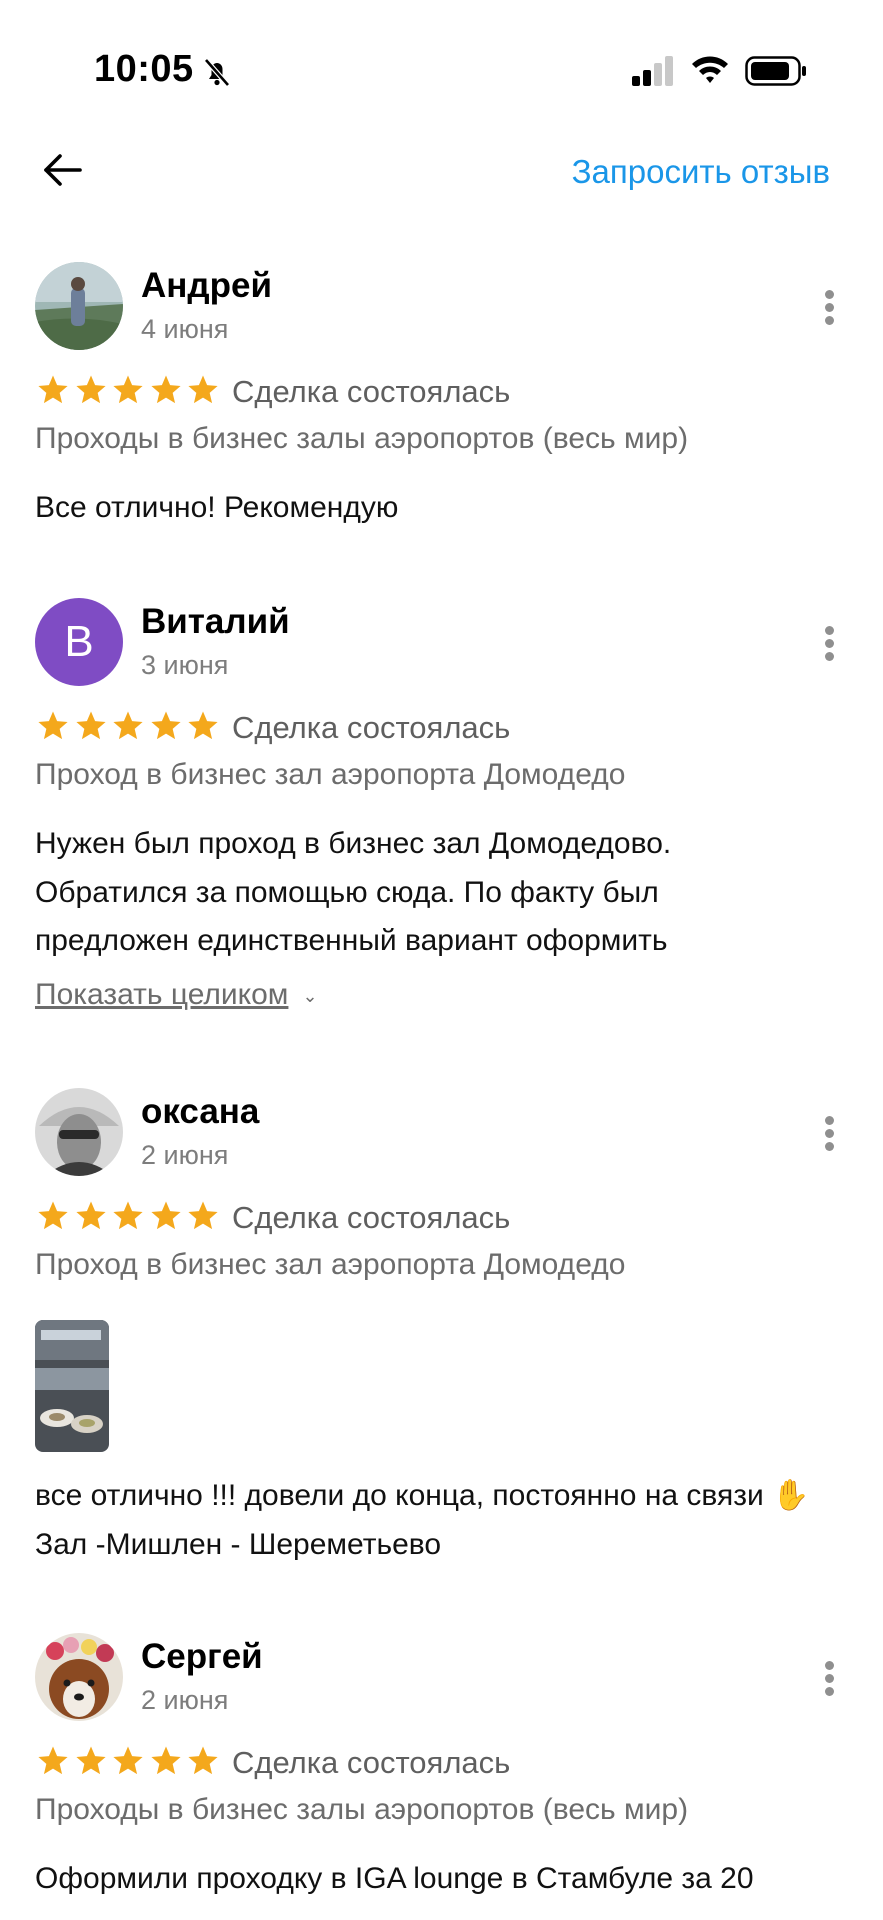  I want to click on battery-icon, so click(775, 71).